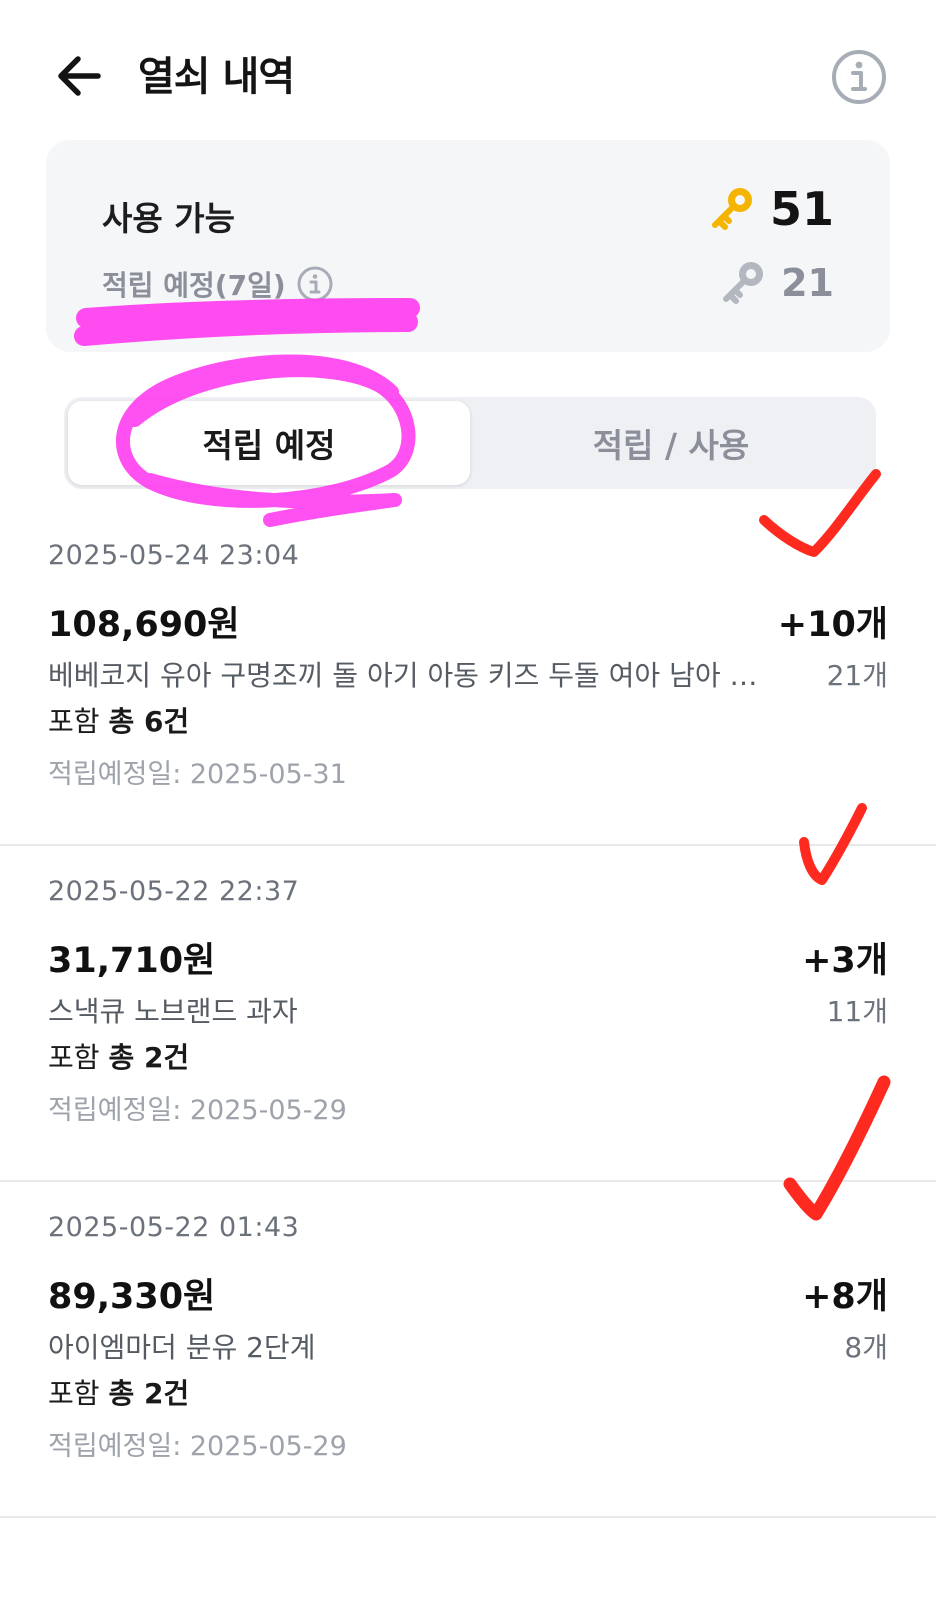 The image size is (936, 1604). Describe the element at coordinates (149, 721) in the screenshot. I see `include-total: 총 6건` at that location.